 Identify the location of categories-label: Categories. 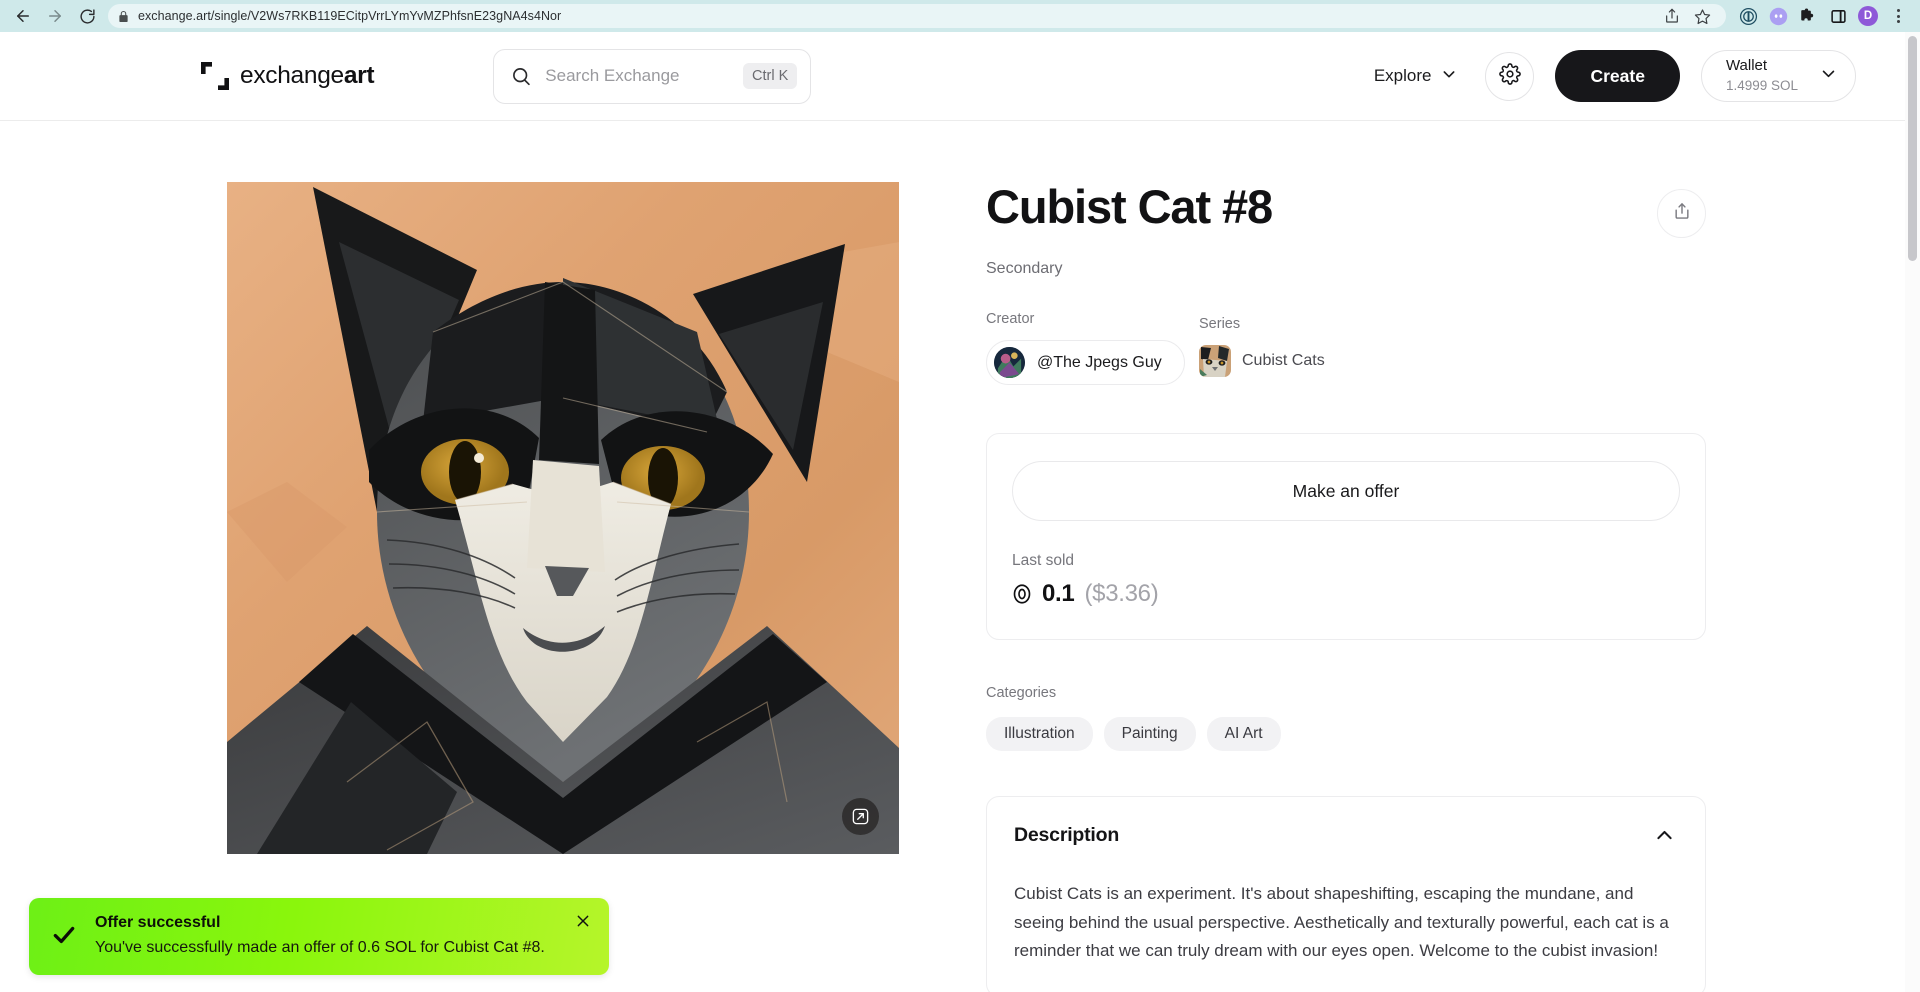
(1021, 693).